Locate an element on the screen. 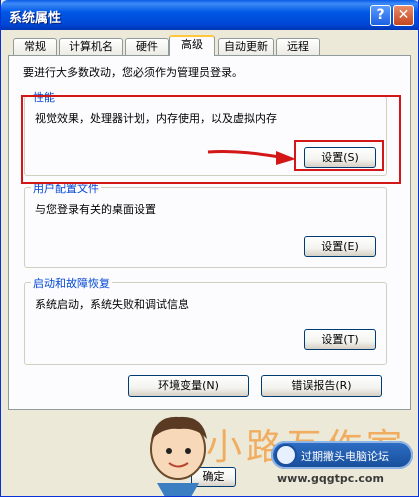 This screenshot has width=419, height=497. close-button: ✕ is located at coordinates (403, 15).